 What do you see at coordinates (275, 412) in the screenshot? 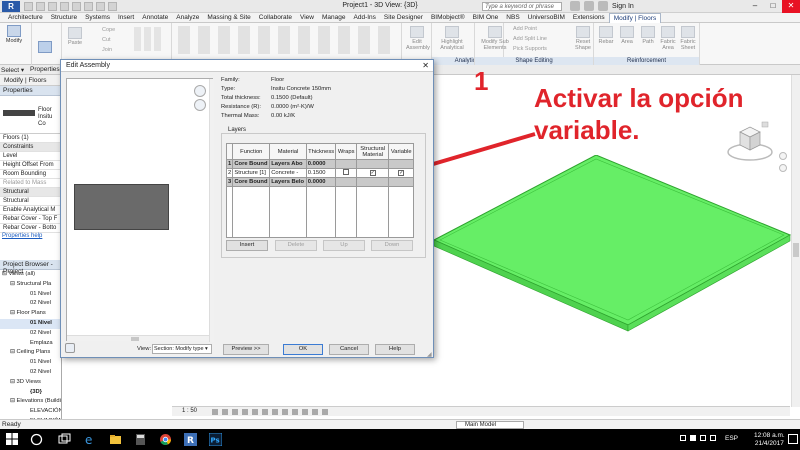
I see `show-crop-icon` at bounding box center [275, 412].